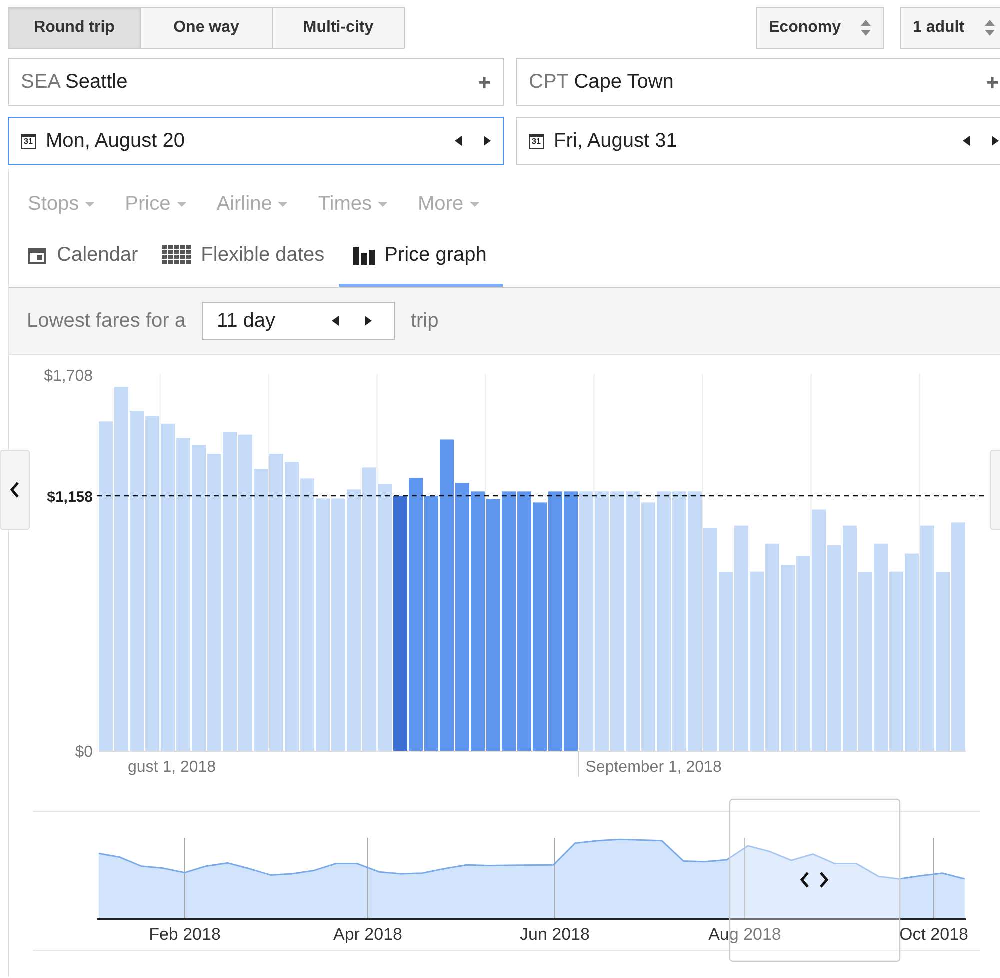 This screenshot has width=1000, height=978. What do you see at coordinates (866, 28) in the screenshot?
I see `sort-arrows-icon` at bounding box center [866, 28].